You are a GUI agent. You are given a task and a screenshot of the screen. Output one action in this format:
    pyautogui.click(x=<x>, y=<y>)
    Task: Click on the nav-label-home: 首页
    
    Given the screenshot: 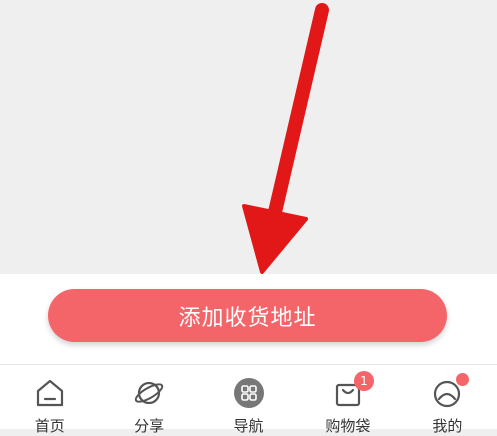 What is the action you would take?
    pyautogui.click(x=49, y=426)
    